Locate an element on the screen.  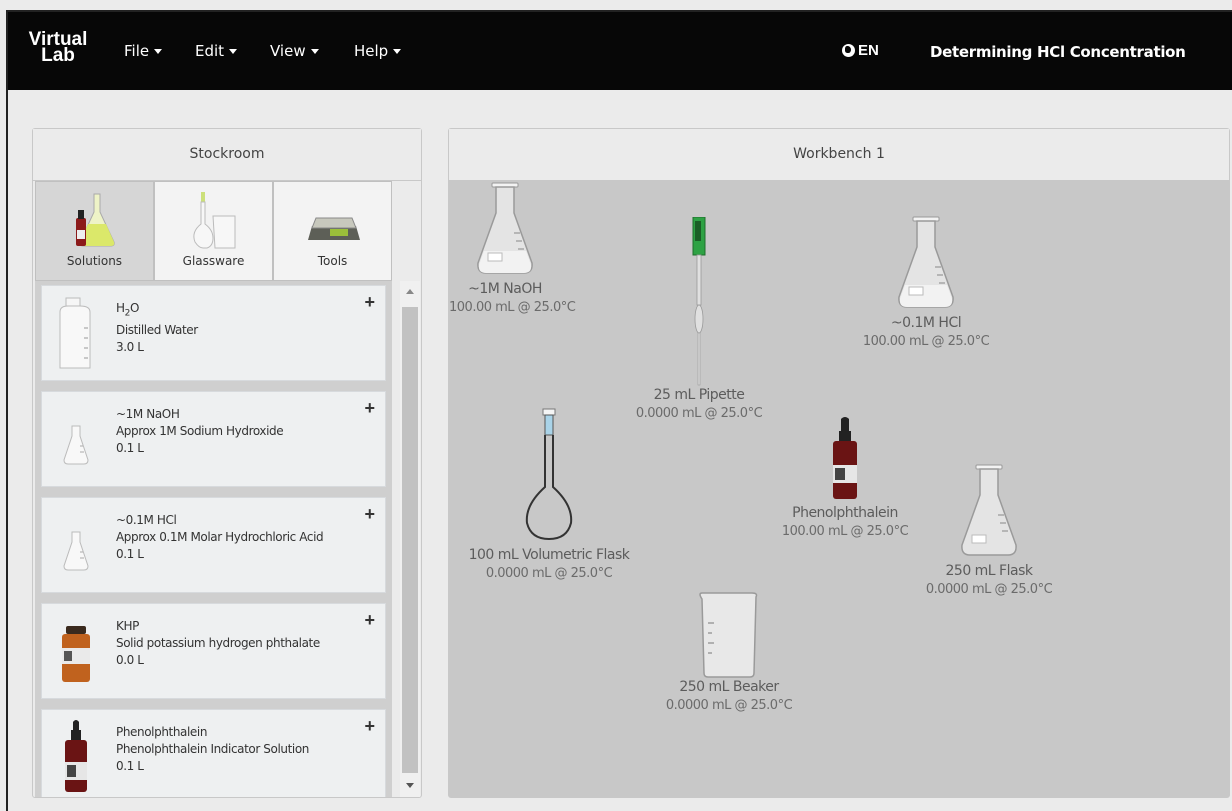
virtual-lab-logo: Virtual Lab is located at coordinates (58, 47).